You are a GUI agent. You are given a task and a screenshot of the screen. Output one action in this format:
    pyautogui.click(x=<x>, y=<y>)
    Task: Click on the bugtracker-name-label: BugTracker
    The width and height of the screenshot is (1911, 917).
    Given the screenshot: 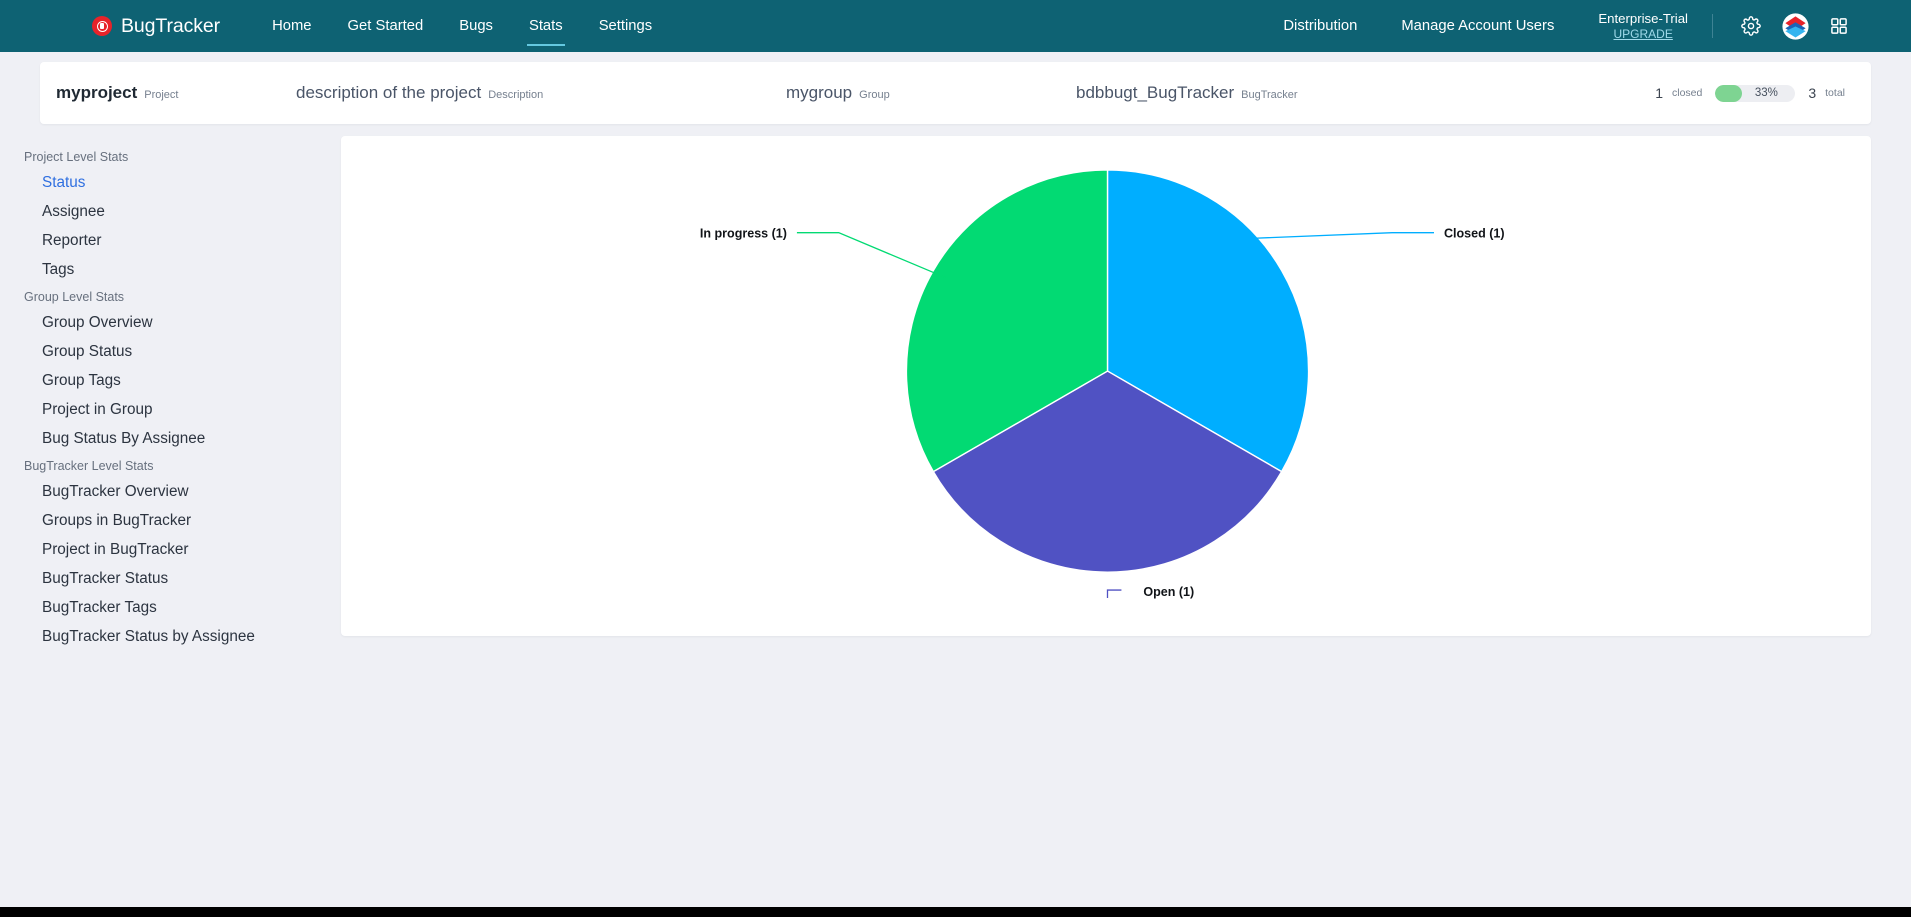 What is the action you would take?
    pyautogui.click(x=1269, y=95)
    